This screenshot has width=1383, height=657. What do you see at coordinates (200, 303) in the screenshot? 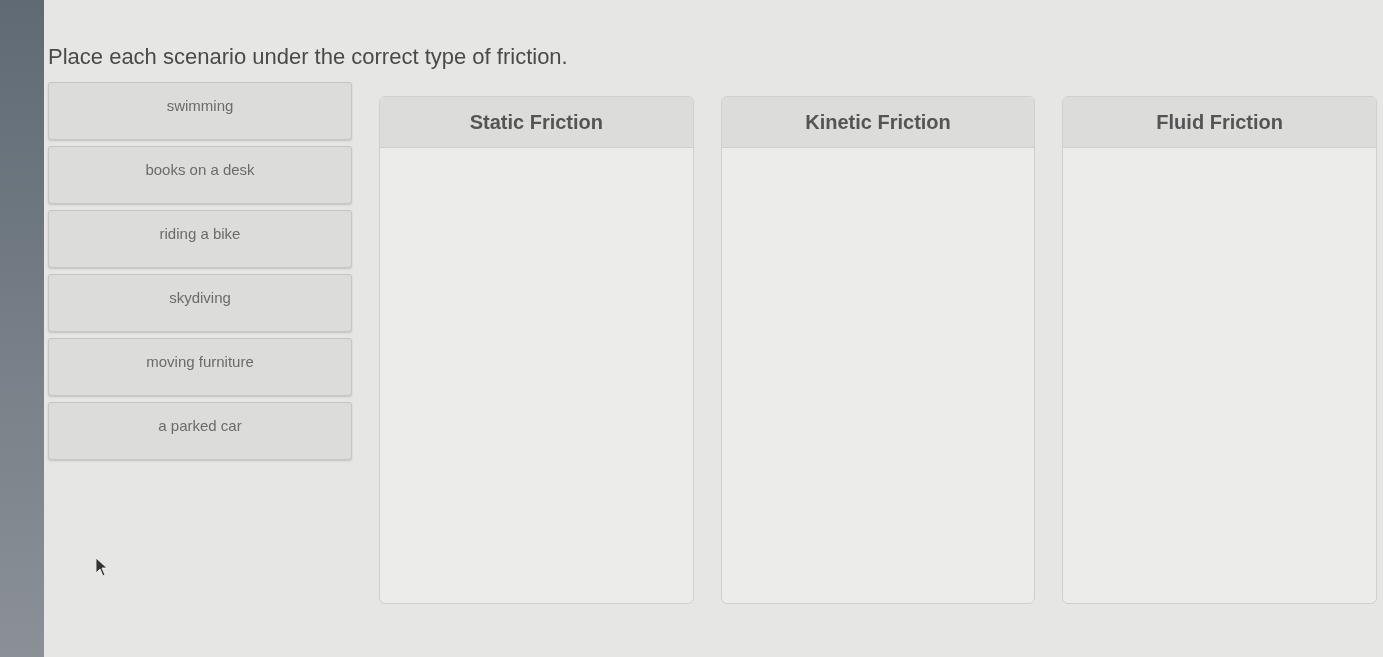
I see `scenario-card: skydiving` at bounding box center [200, 303].